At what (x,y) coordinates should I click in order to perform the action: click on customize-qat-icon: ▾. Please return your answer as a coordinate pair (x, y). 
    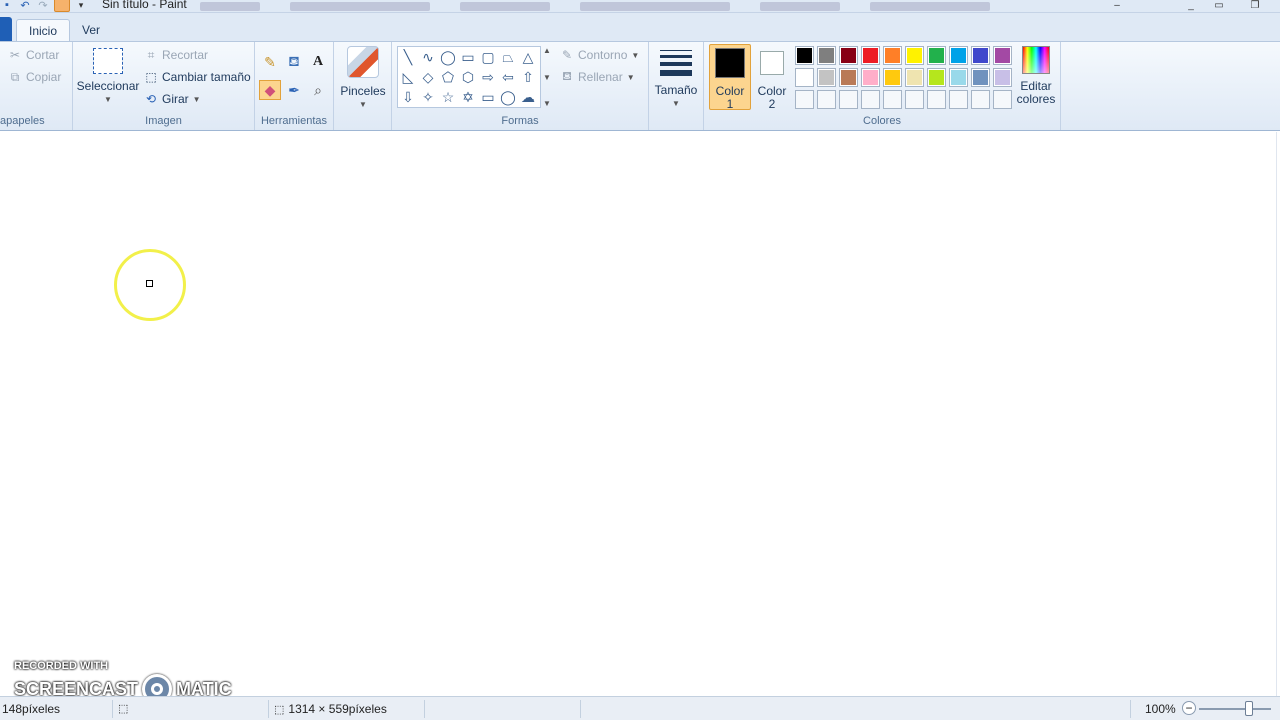
    Looking at the image, I should click on (81, 6).